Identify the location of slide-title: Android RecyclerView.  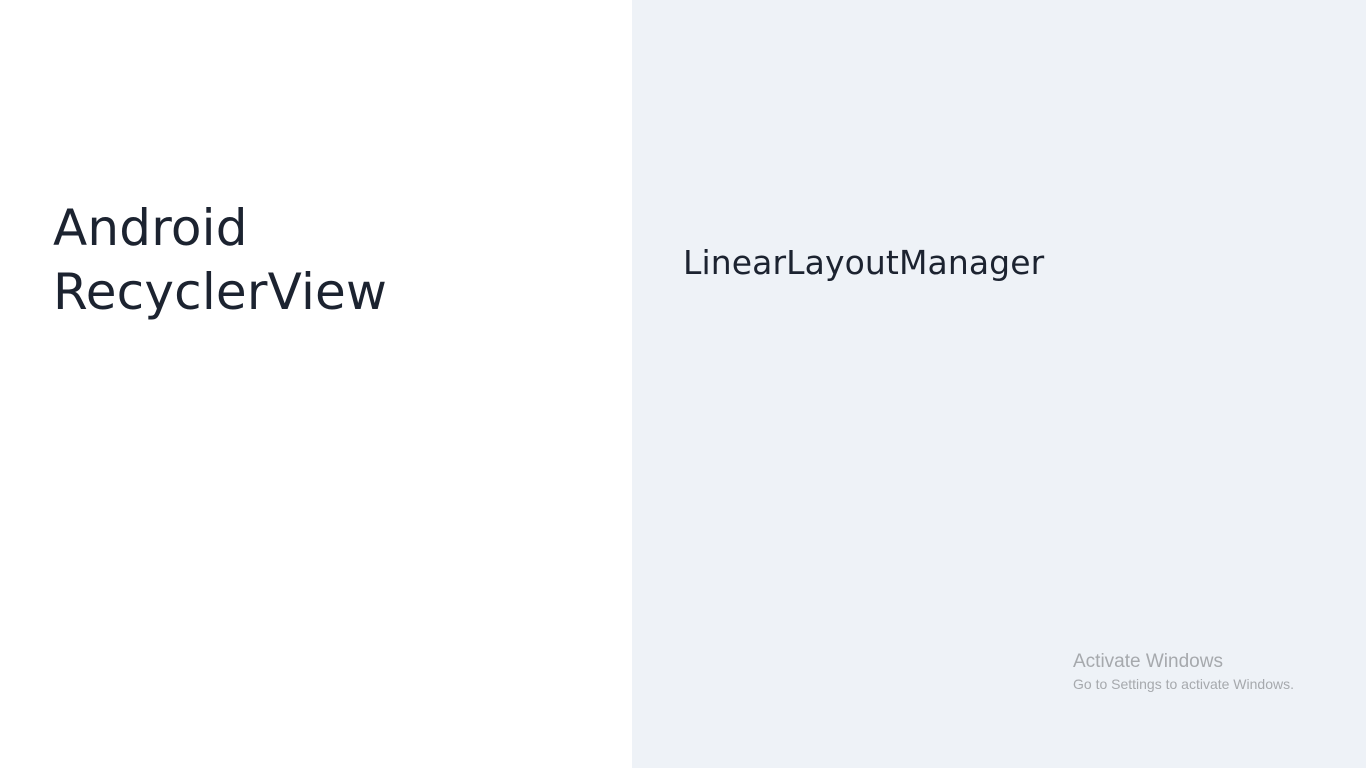
(220, 260).